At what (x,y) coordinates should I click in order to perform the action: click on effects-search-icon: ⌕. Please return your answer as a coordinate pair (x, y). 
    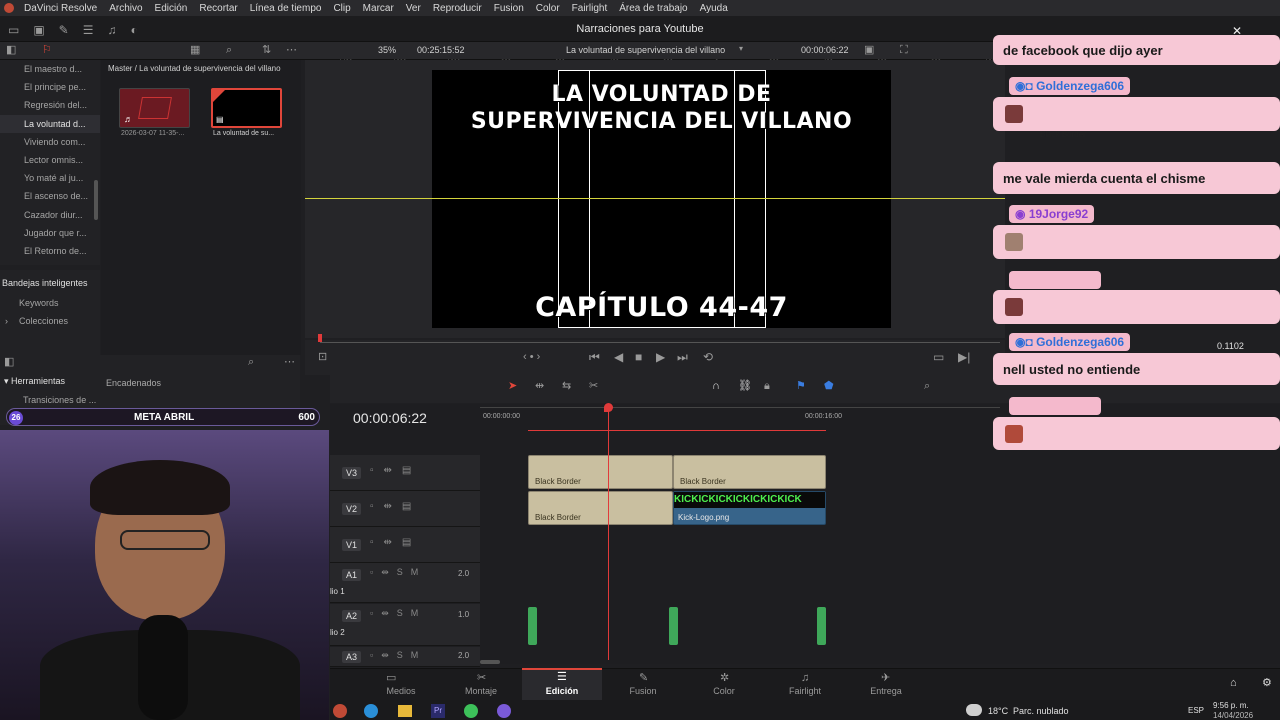
    Looking at the image, I should click on (251, 362).